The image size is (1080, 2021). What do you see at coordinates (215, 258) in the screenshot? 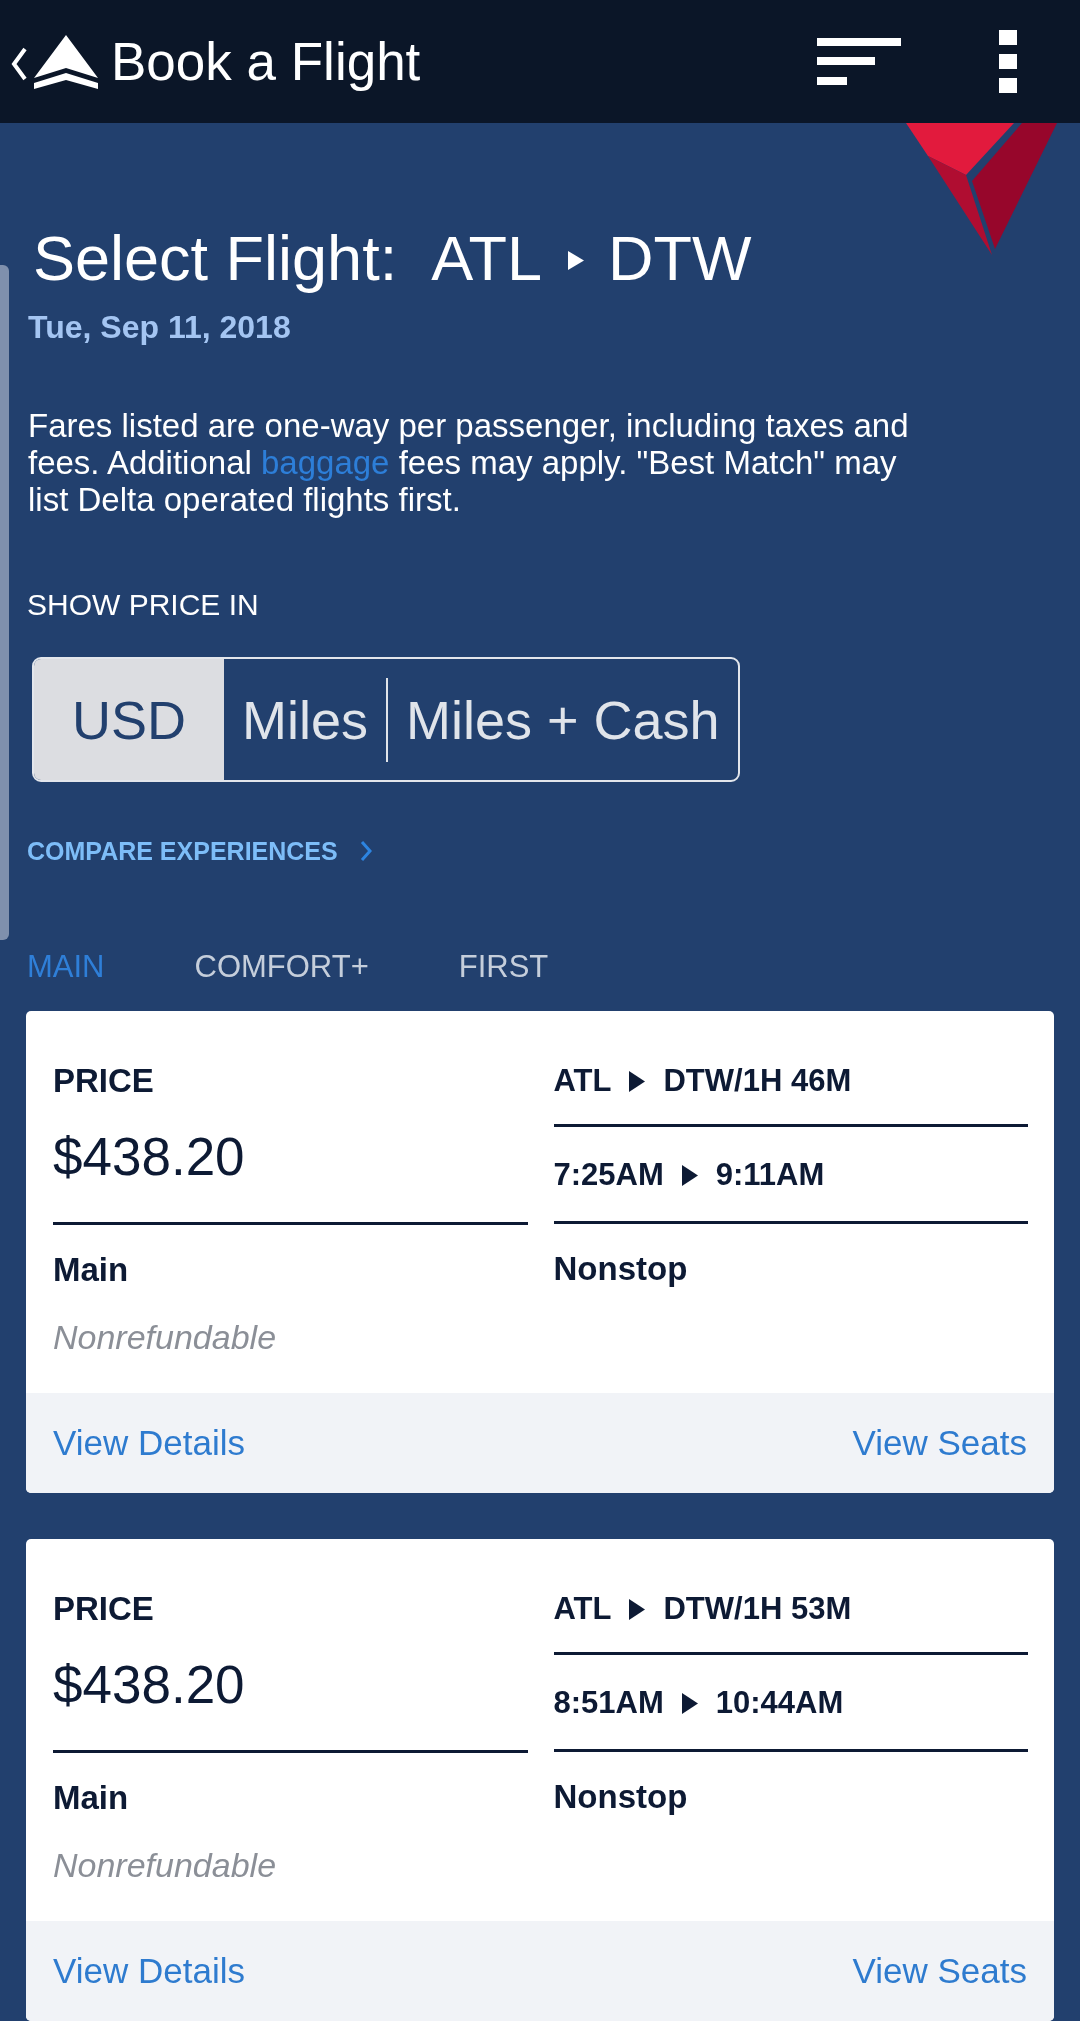
I see `page-title: Select Flight:` at bounding box center [215, 258].